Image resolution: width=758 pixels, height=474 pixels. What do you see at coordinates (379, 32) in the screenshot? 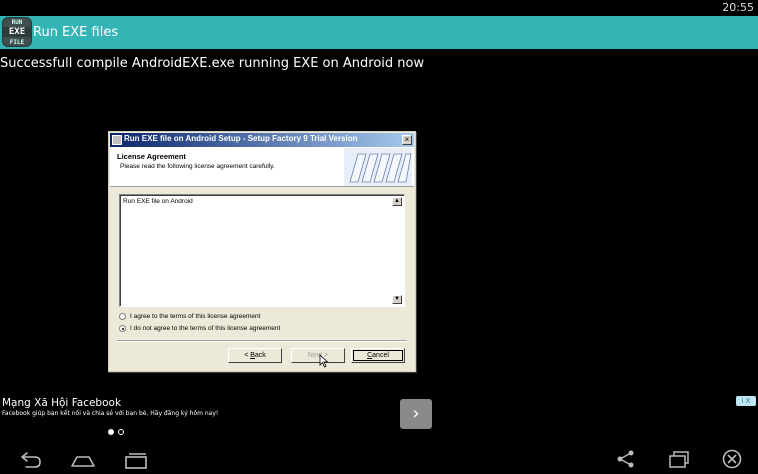
I see `action-bar: RUN EXE FILE Run EXE files` at bounding box center [379, 32].